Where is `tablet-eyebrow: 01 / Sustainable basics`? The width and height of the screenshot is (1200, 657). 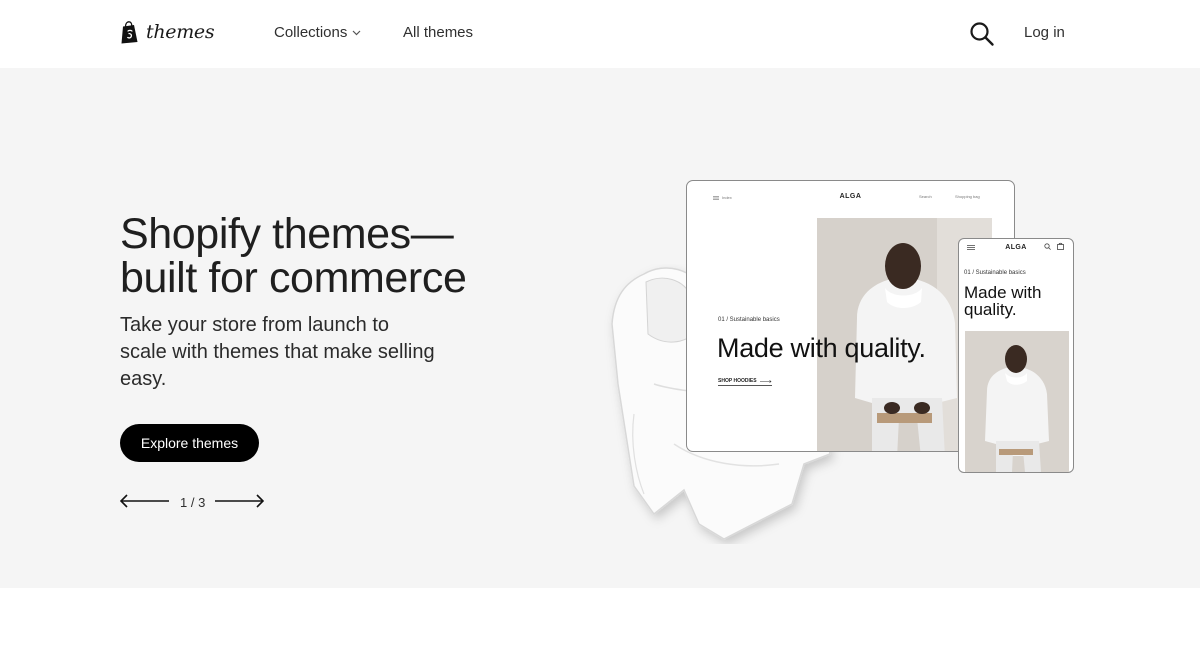 tablet-eyebrow: 01 / Sustainable basics is located at coordinates (749, 320).